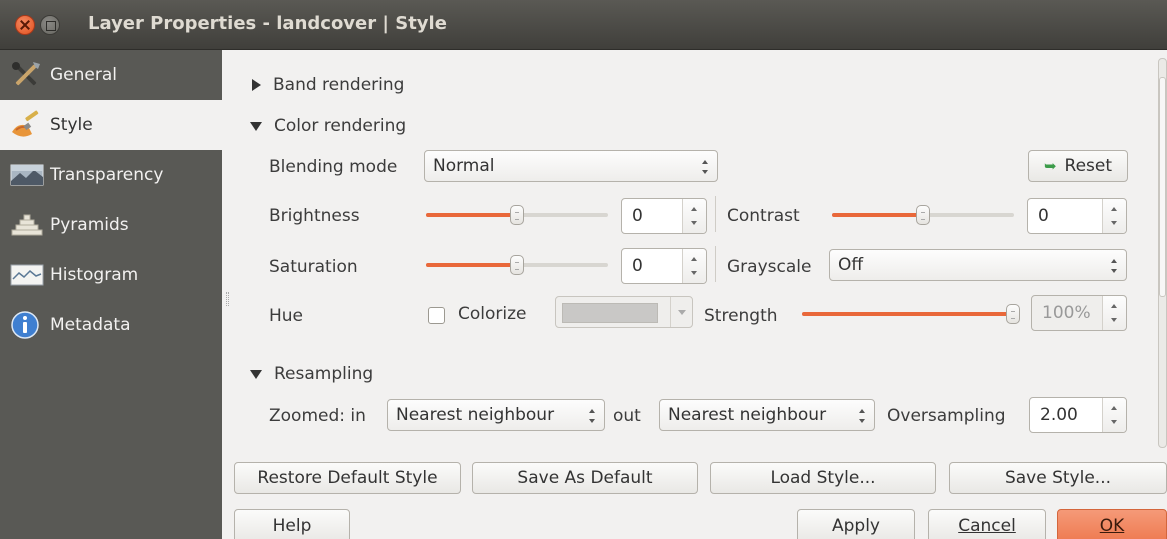 This screenshot has width=1167, height=539. I want to click on brightness-label: Brightness, so click(314, 216).